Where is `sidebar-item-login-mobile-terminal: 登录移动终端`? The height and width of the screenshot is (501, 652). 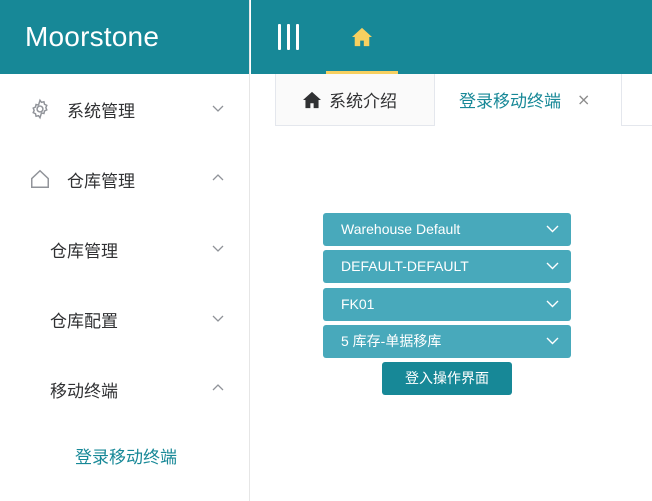
sidebar-item-login-mobile-terminal: 登录移动终端 is located at coordinates (125, 455).